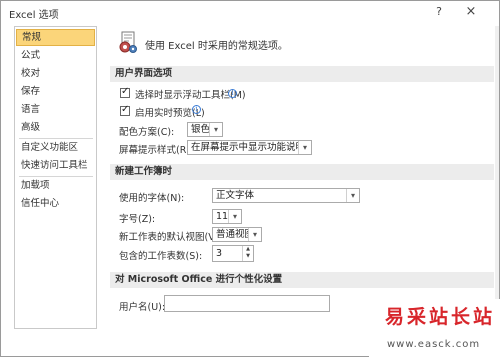  I want to click on mini-toolbar-checkbox: ✓, so click(125, 92).